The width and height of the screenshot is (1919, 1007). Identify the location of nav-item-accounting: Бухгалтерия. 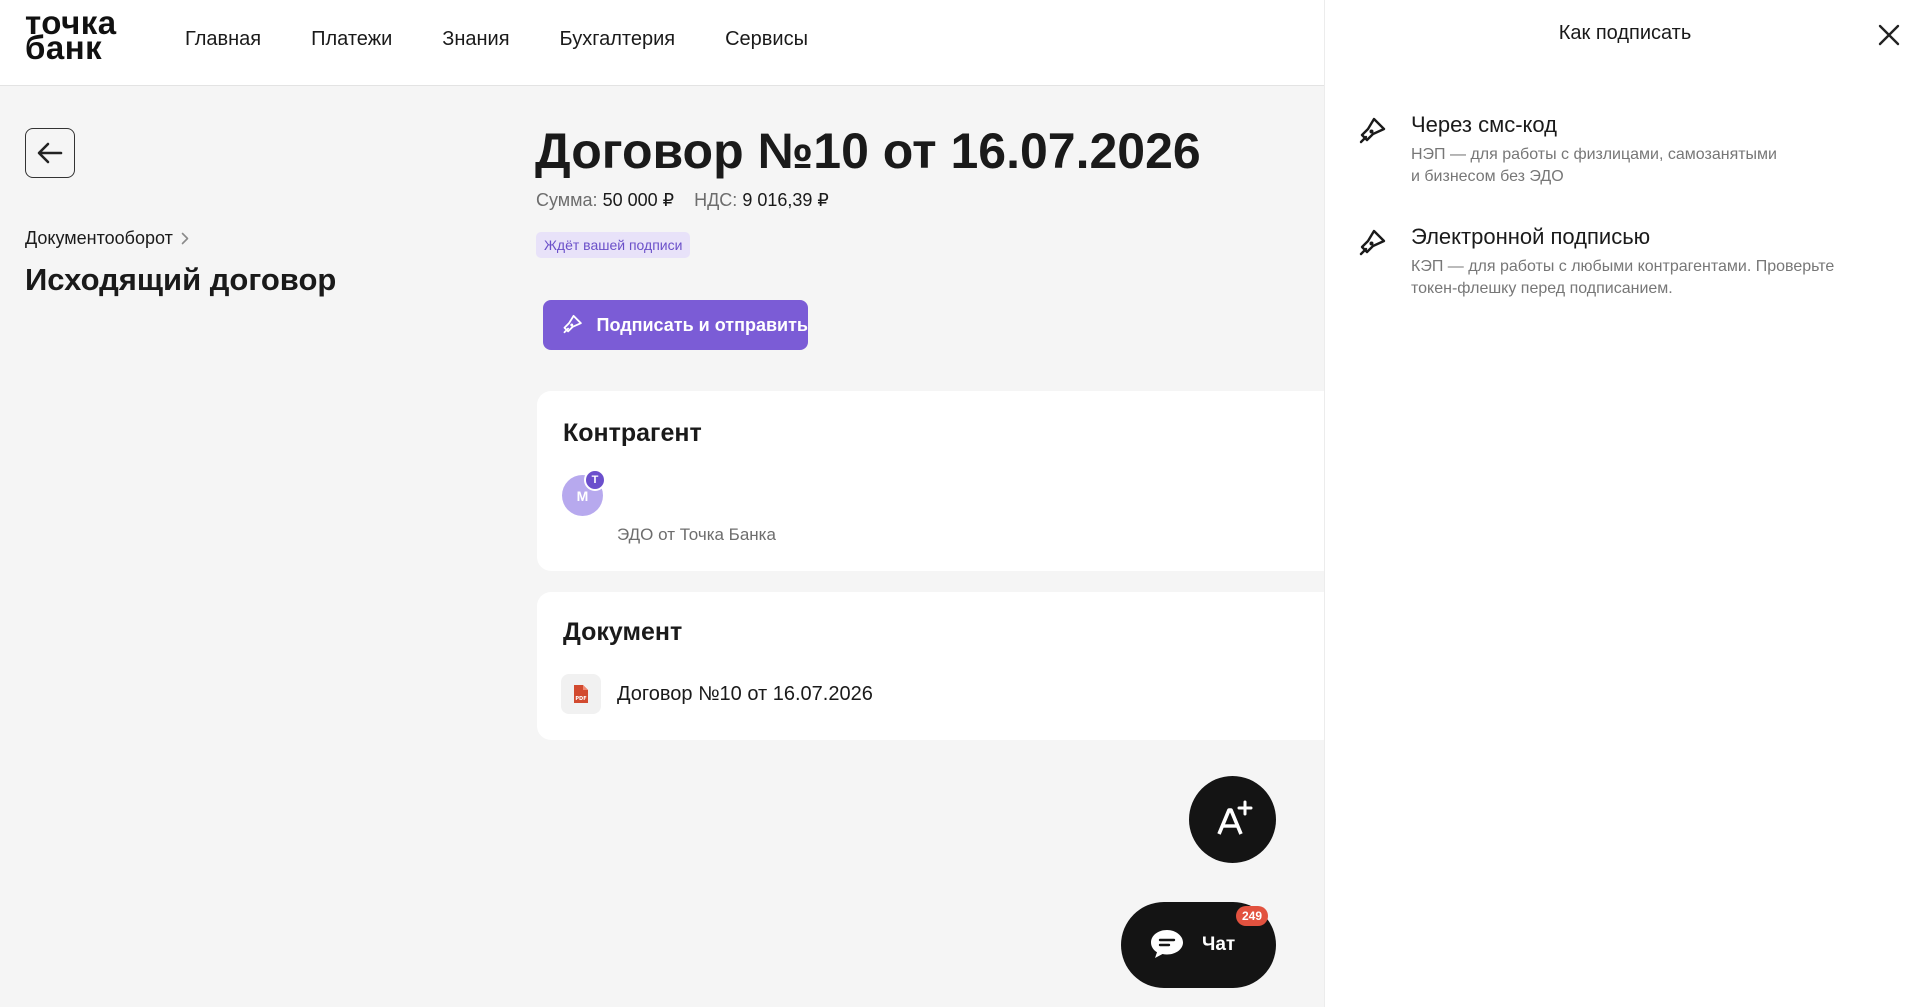
(618, 39).